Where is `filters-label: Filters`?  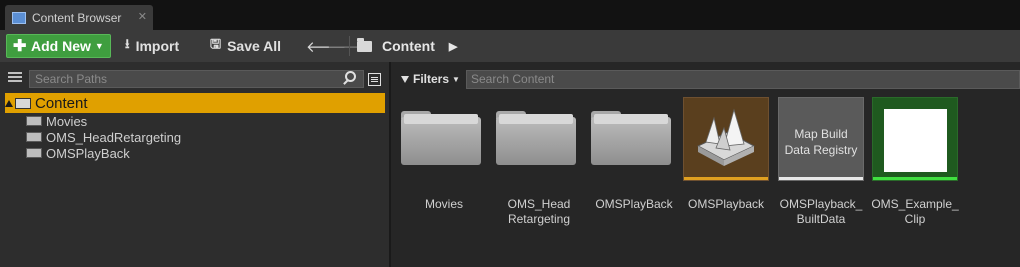
filters-label: Filters is located at coordinates (431, 79).